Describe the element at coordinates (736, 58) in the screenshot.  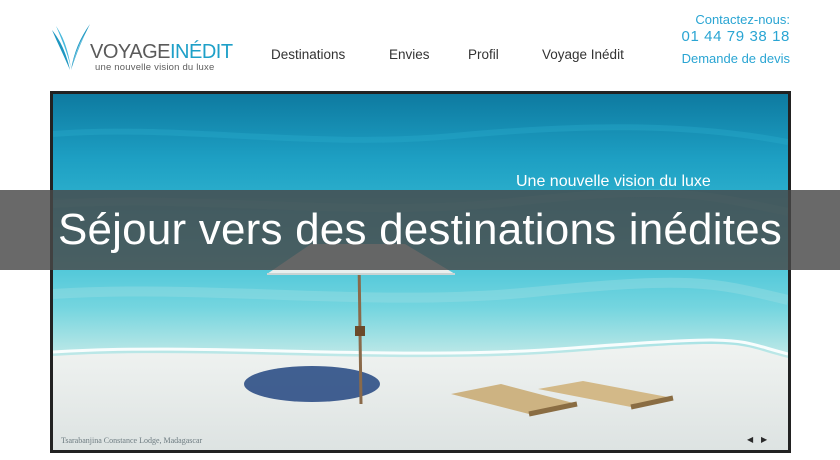
I see `quote-request-link: Demande de devis` at that location.